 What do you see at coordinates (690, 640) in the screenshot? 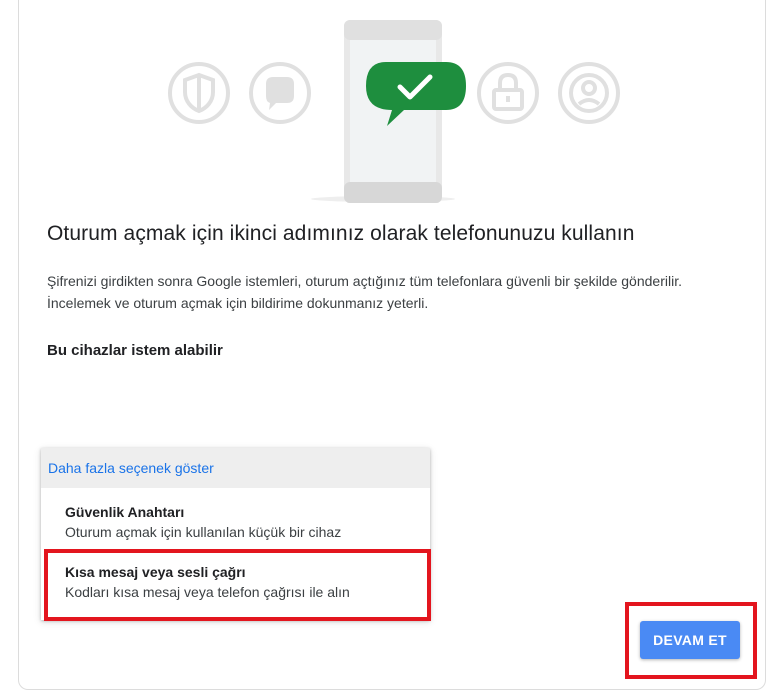
I see `continue-button: DEVAM ET` at bounding box center [690, 640].